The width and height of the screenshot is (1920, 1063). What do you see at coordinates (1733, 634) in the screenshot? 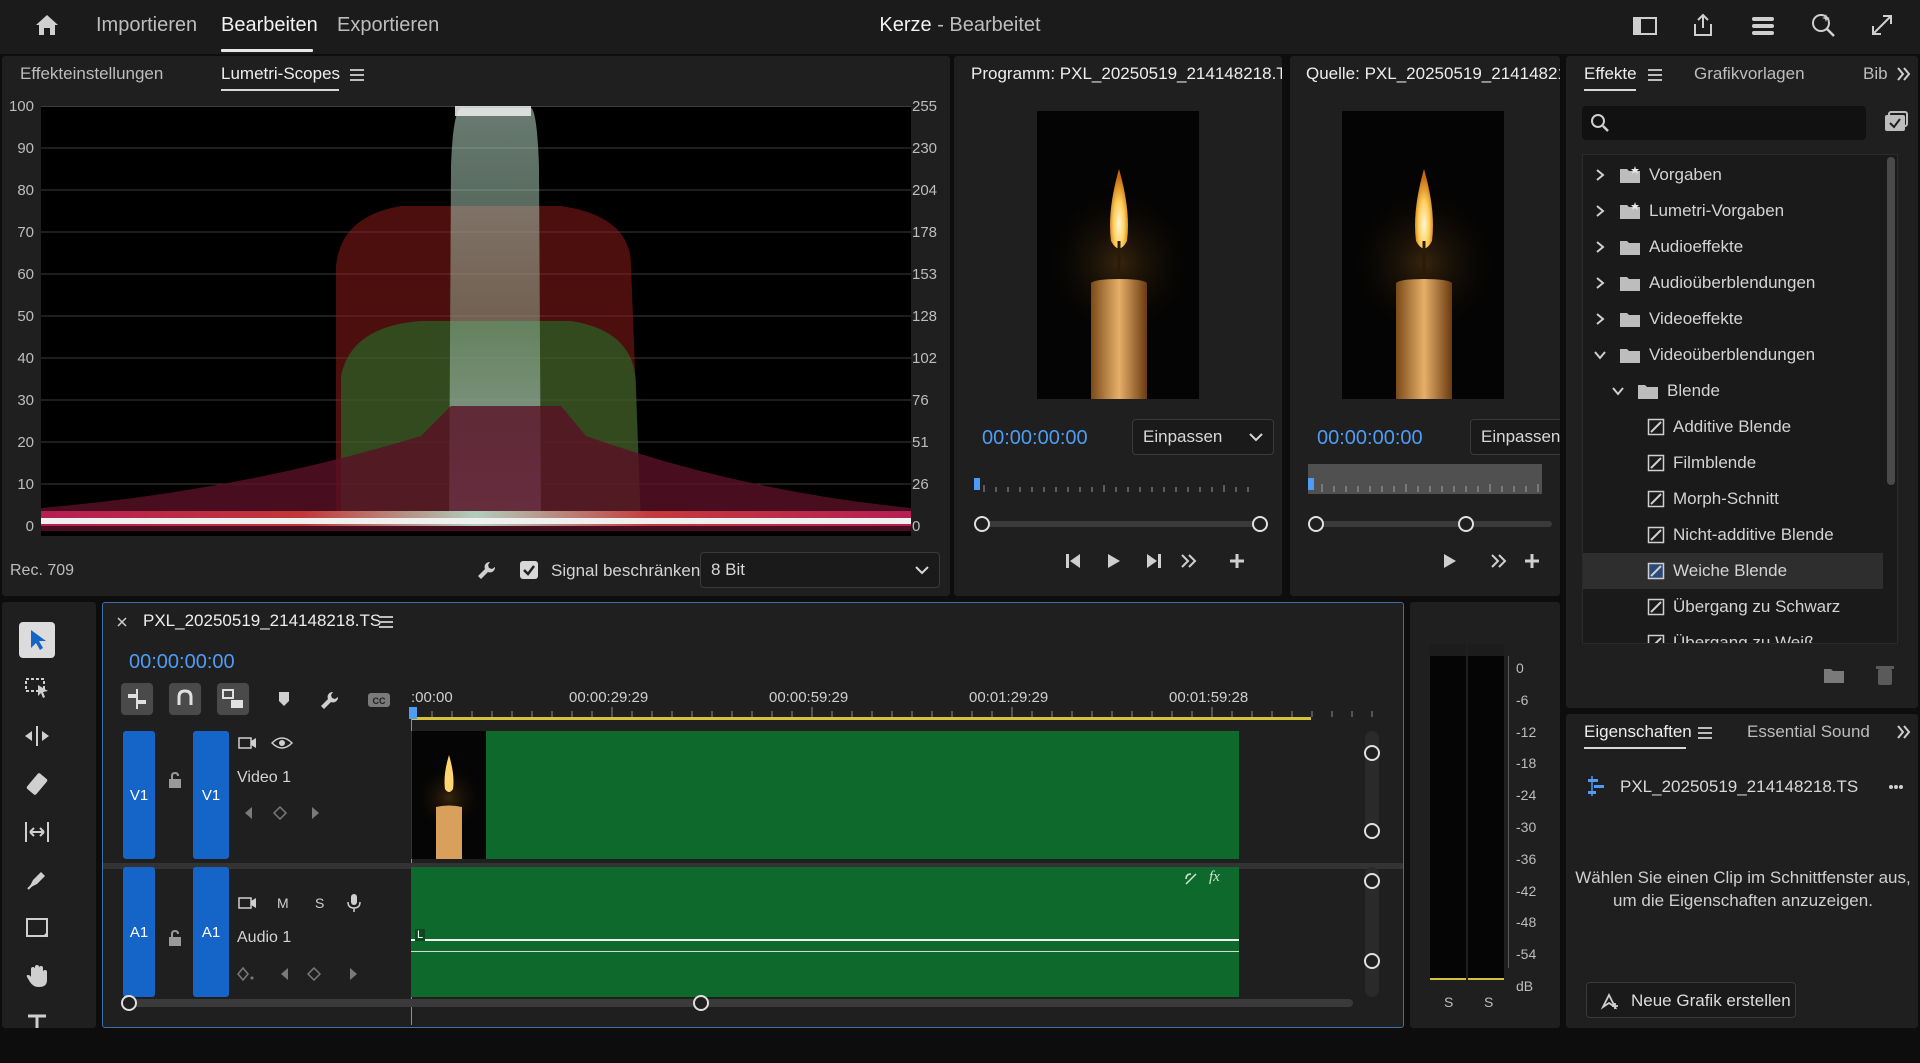
I see `effects-tree-item: Übergang zu Weiß` at bounding box center [1733, 634].